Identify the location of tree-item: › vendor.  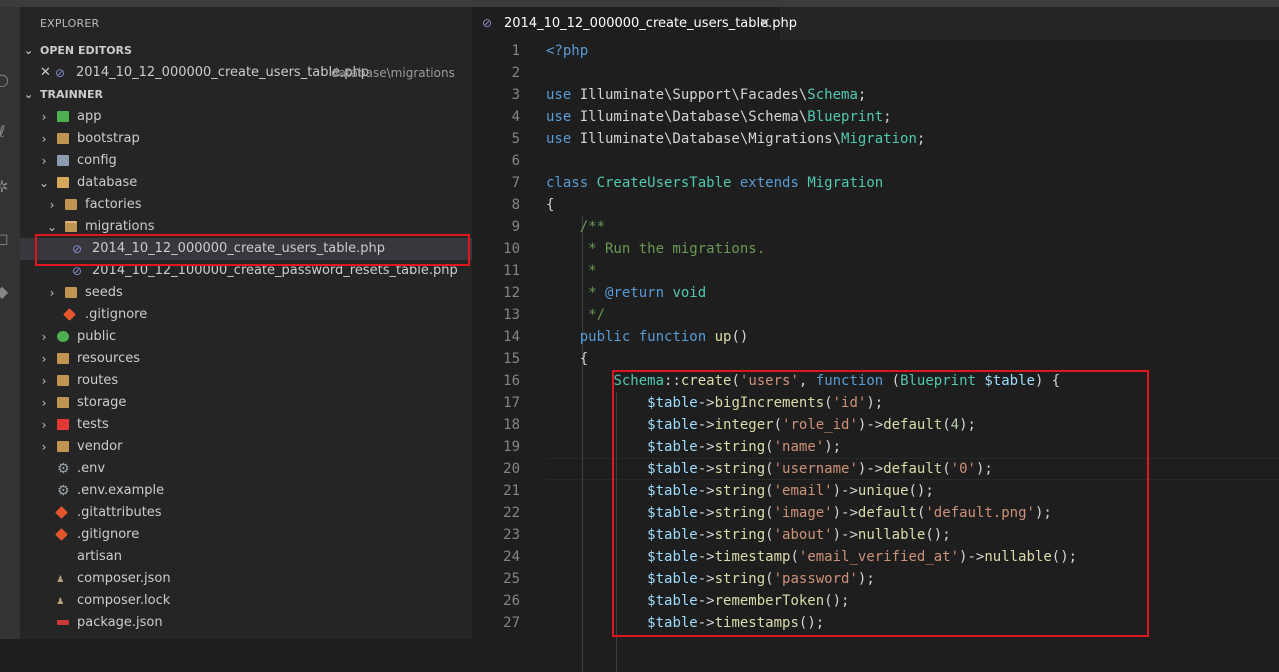
(246, 447).